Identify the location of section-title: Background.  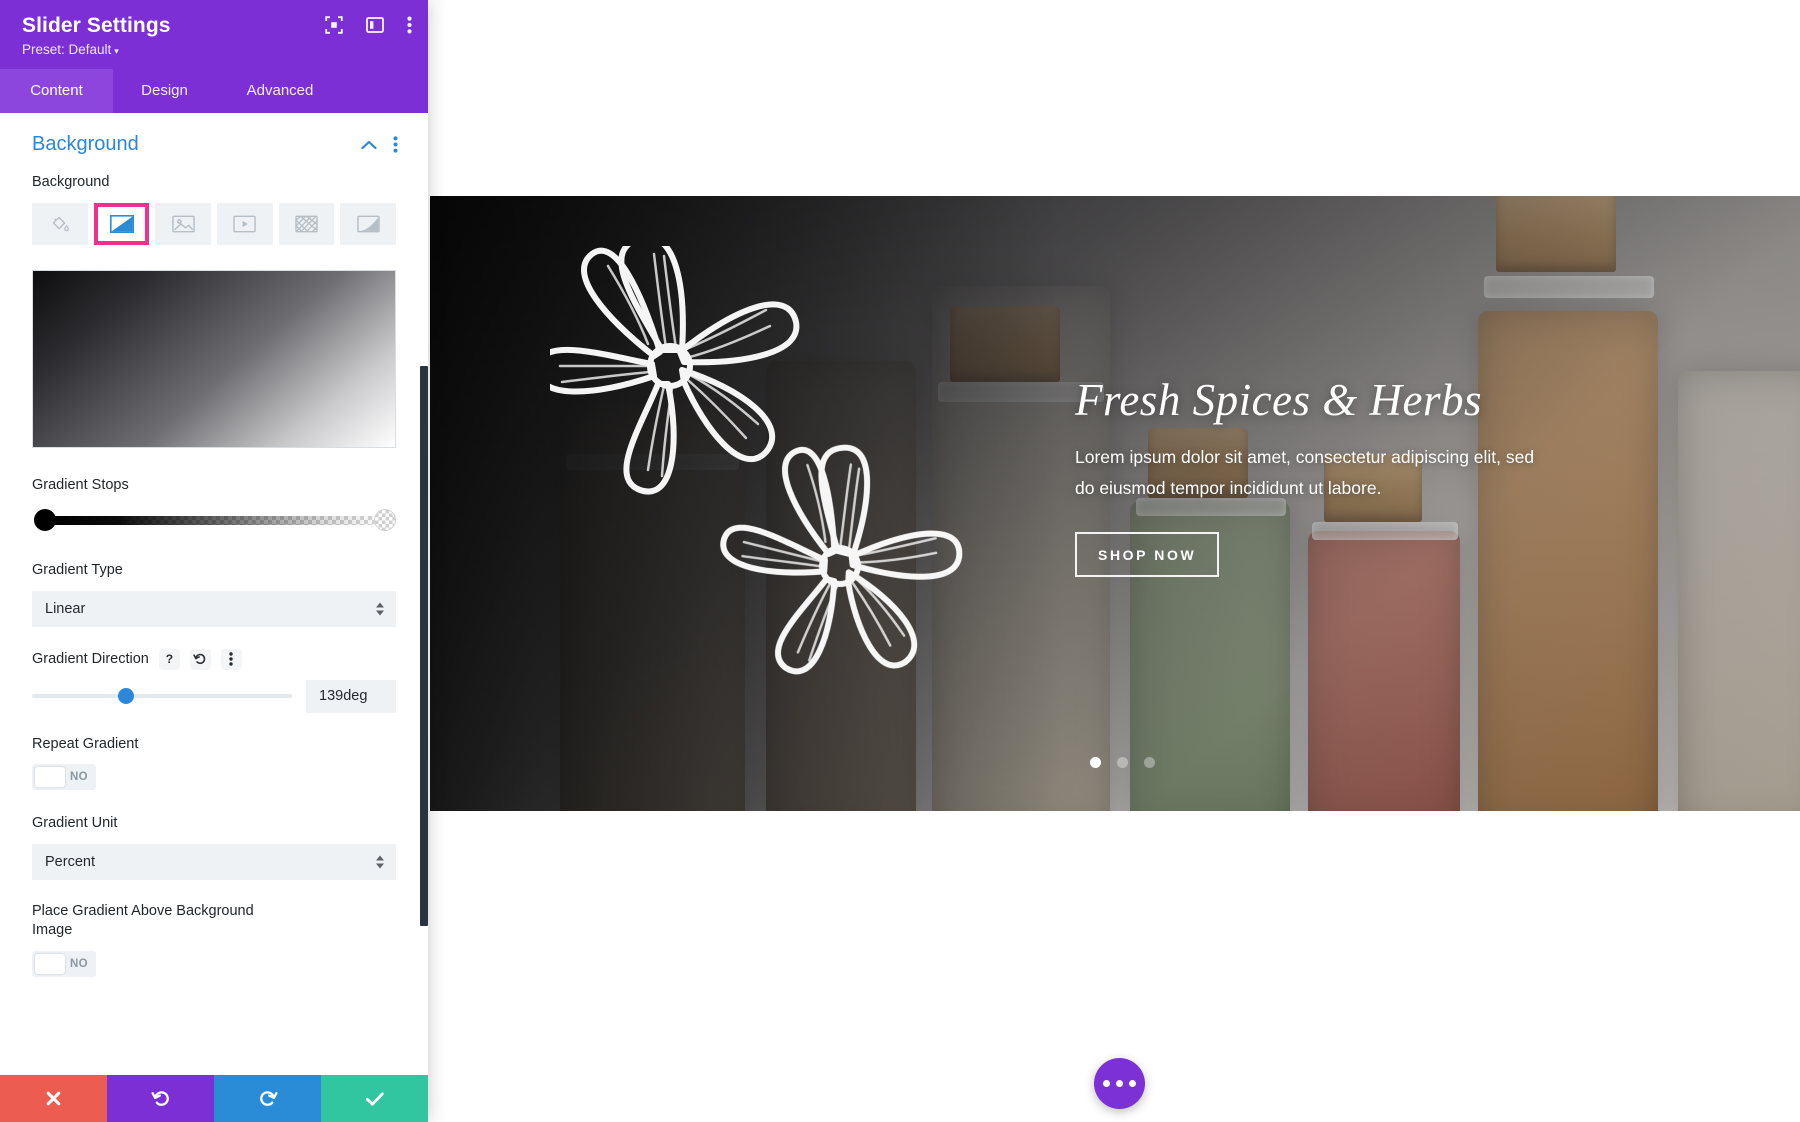
(85, 144).